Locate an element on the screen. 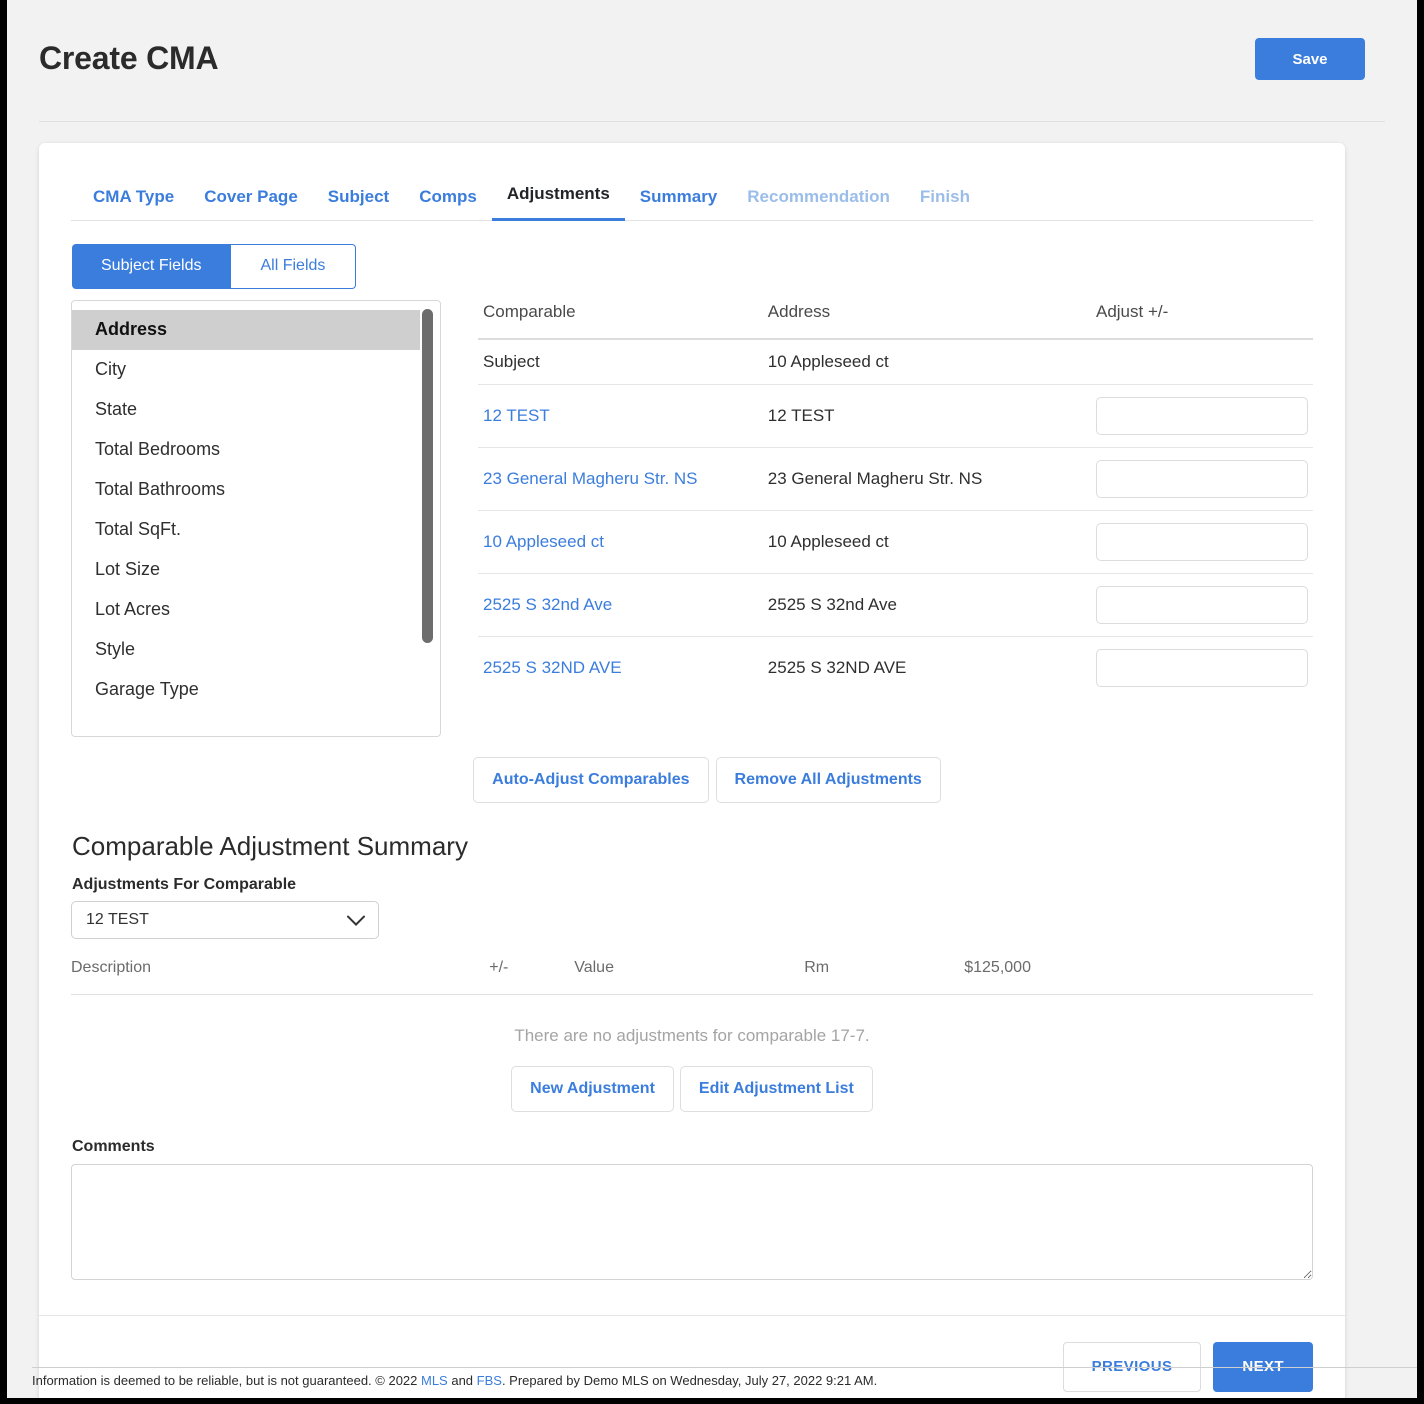 This screenshot has width=1424, height=1404. tab-cma-type: CMA Type is located at coordinates (130, 204).